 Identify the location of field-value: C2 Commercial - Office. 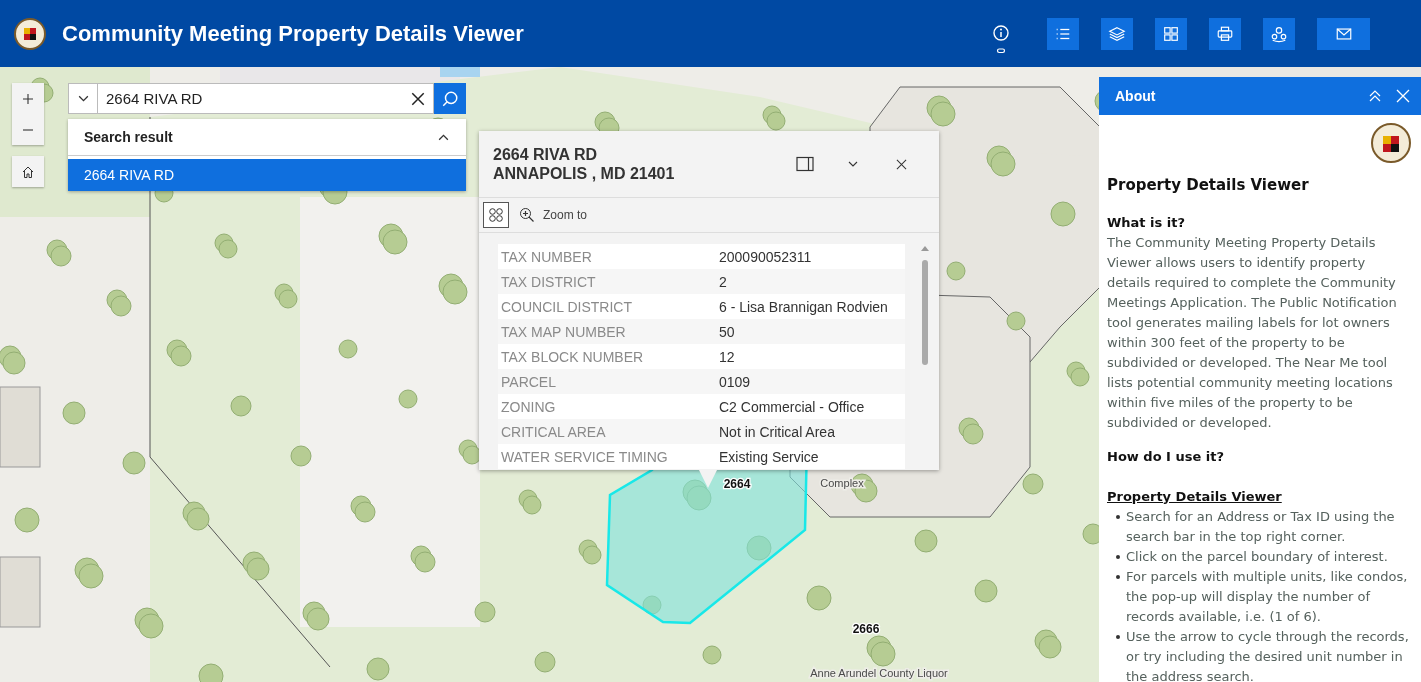
(792, 406).